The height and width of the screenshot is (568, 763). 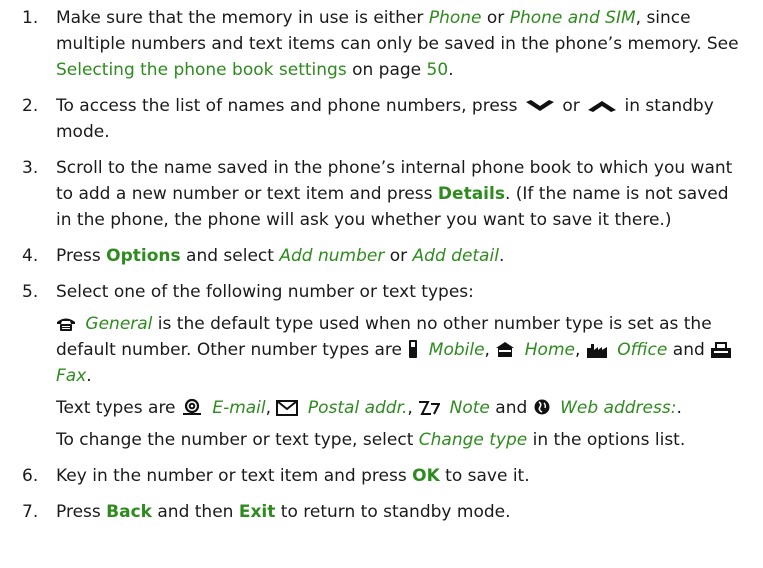 I want to click on exit-key: Exit, so click(x=257, y=512).